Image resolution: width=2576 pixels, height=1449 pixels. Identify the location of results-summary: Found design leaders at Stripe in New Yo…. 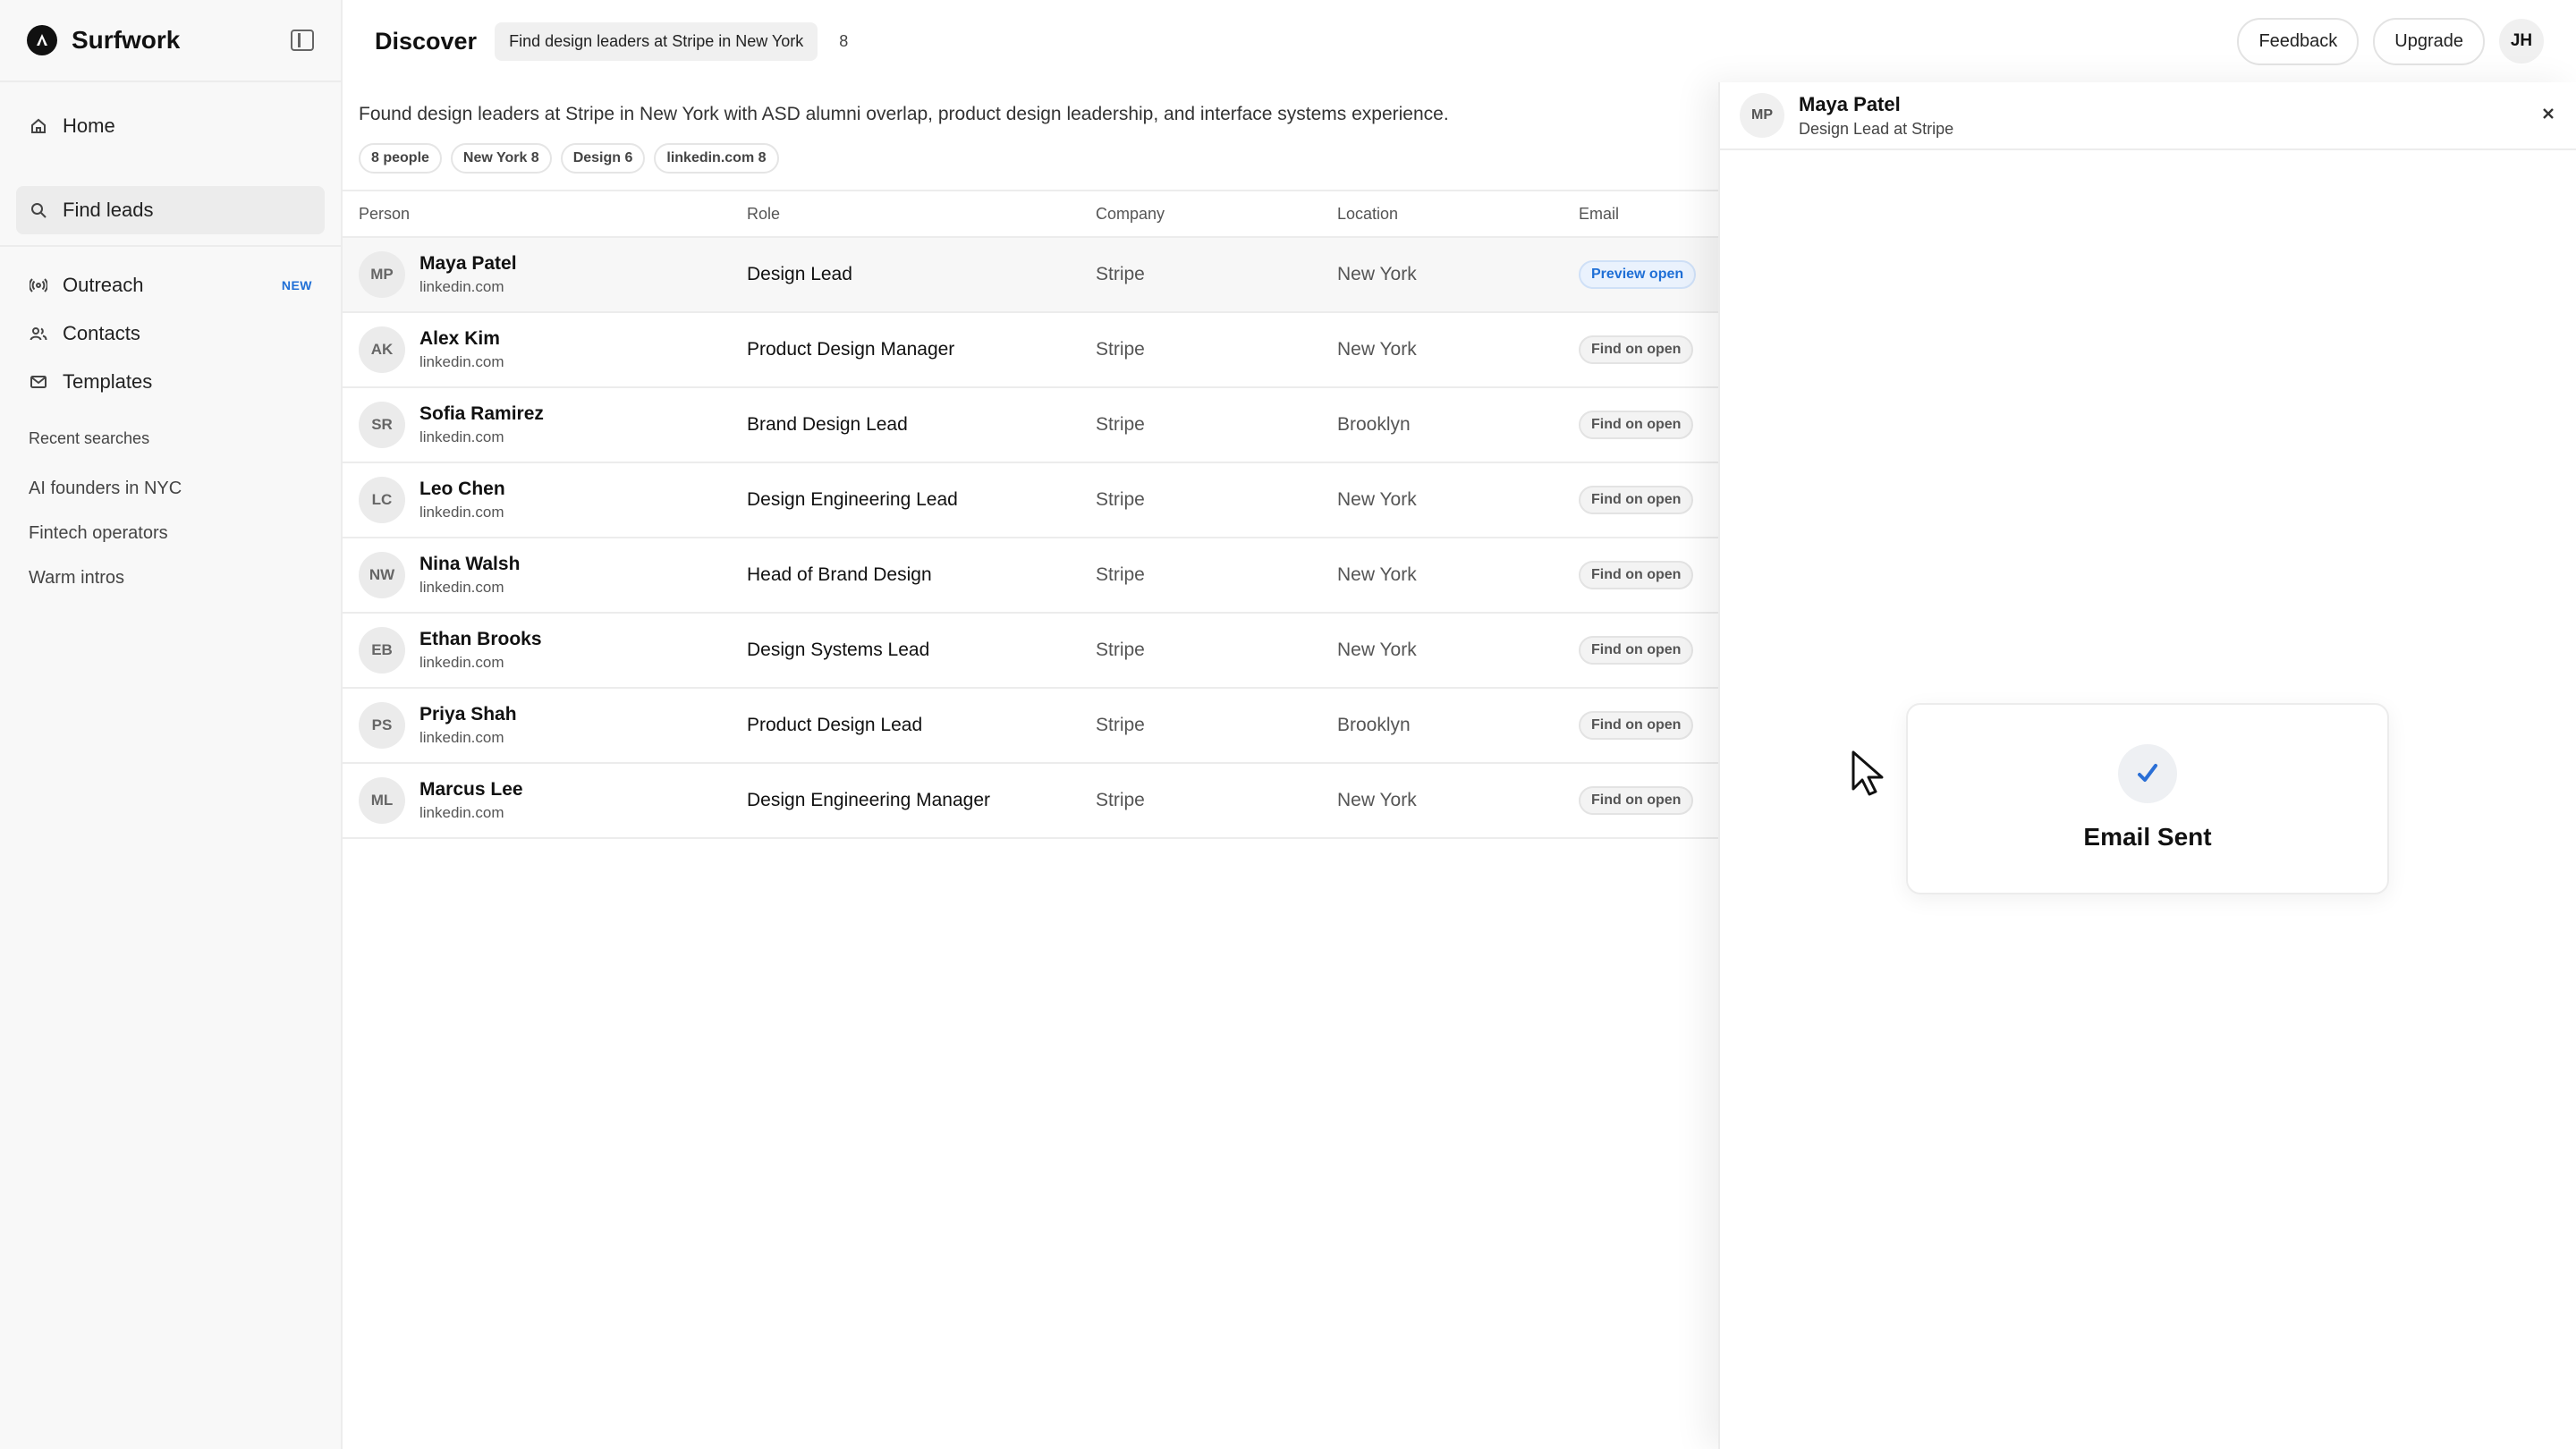
(904, 114).